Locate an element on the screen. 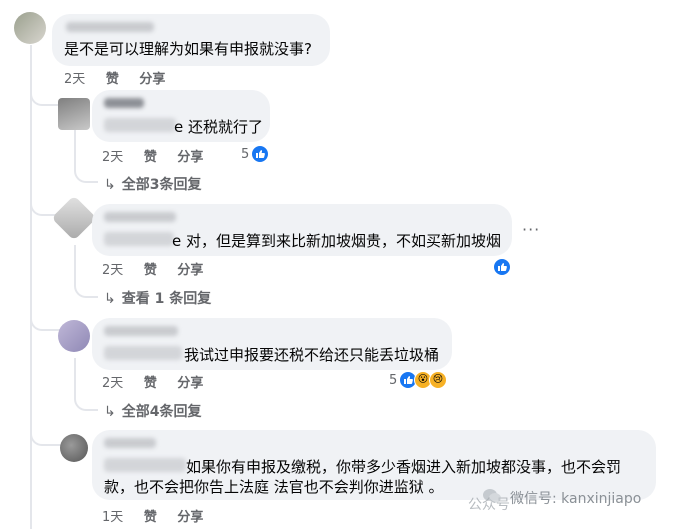  replies-label: 查看 1 条回复 is located at coordinates (166, 299).